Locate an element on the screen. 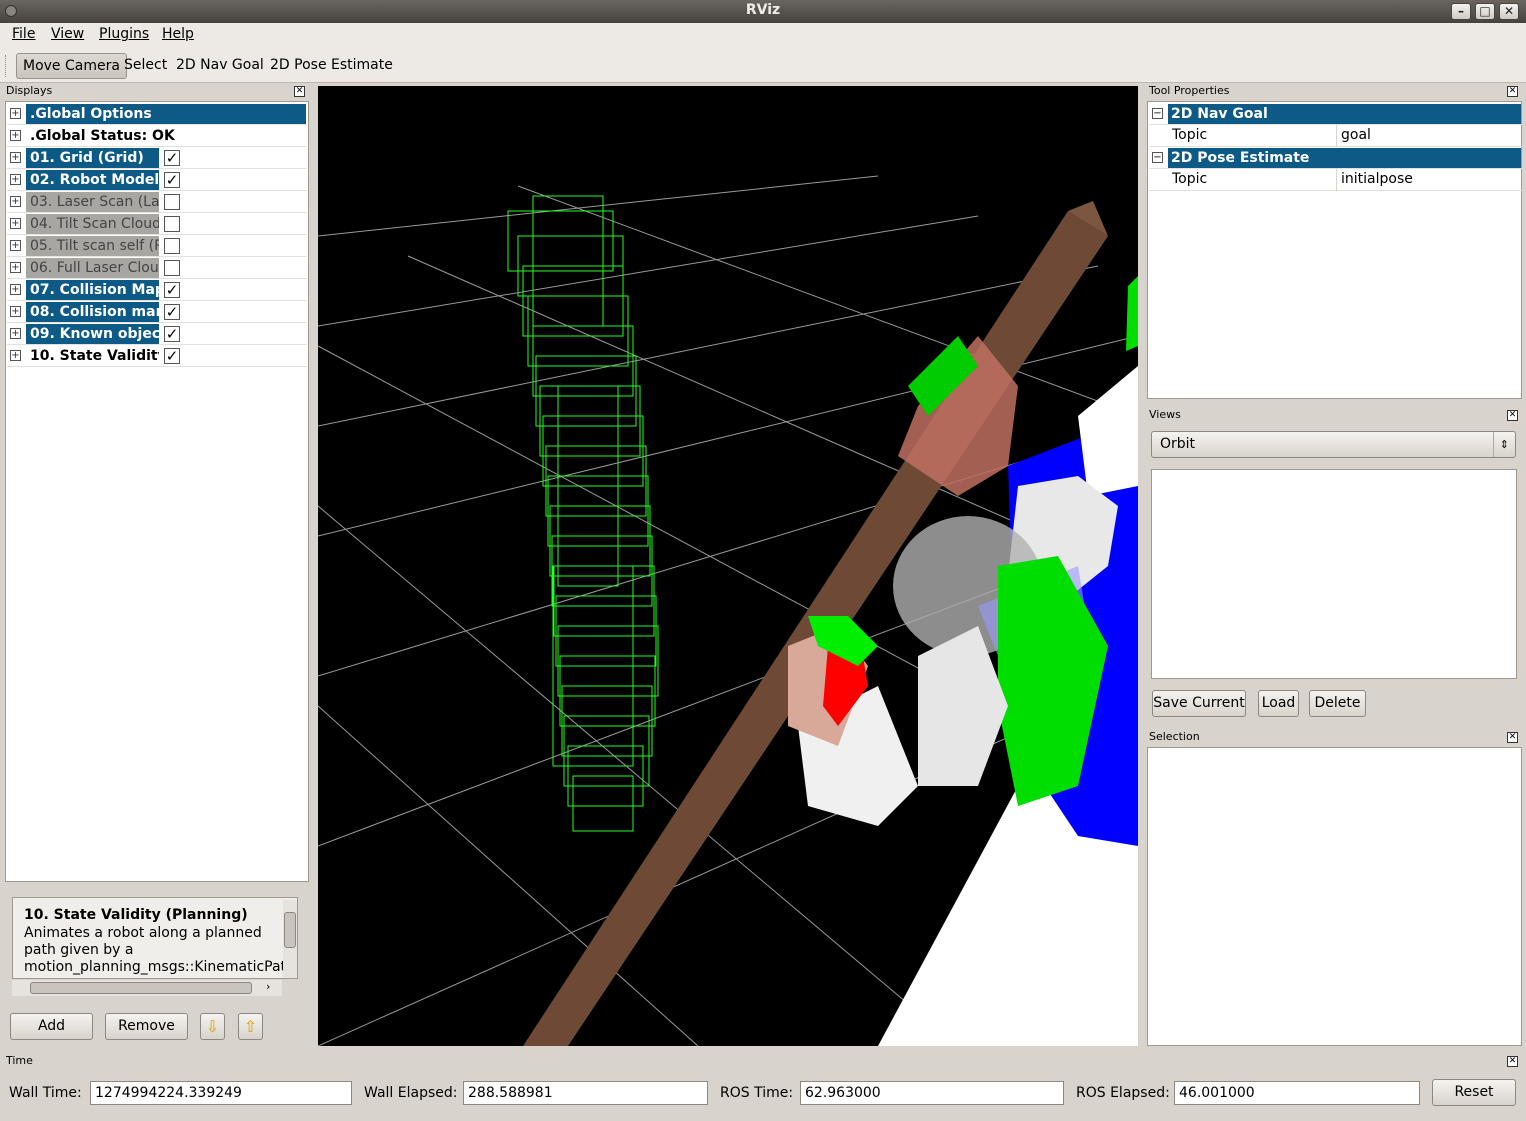 The image size is (1526, 1121). move-down-arrow-icon: ⇩ is located at coordinates (212, 1026).